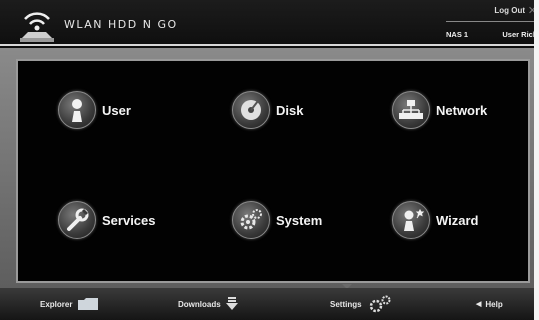  I want to click on logout-link: Log Out, so click(509, 10).